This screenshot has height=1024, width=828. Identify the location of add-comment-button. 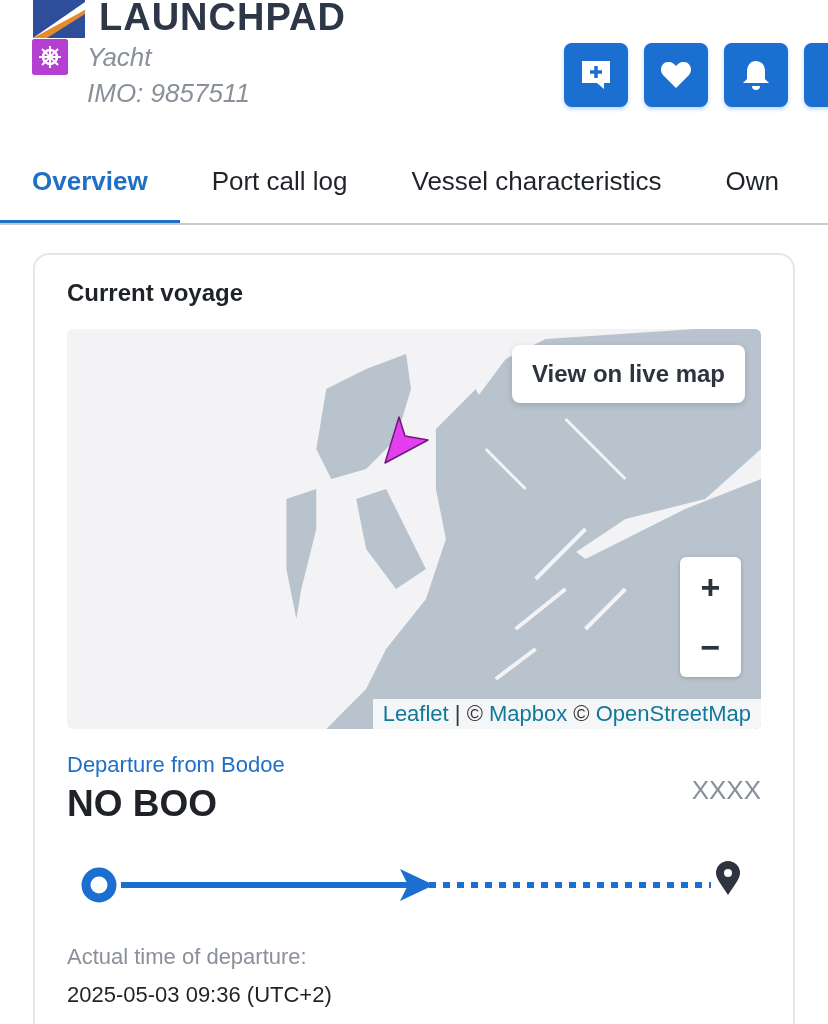
(596, 75).